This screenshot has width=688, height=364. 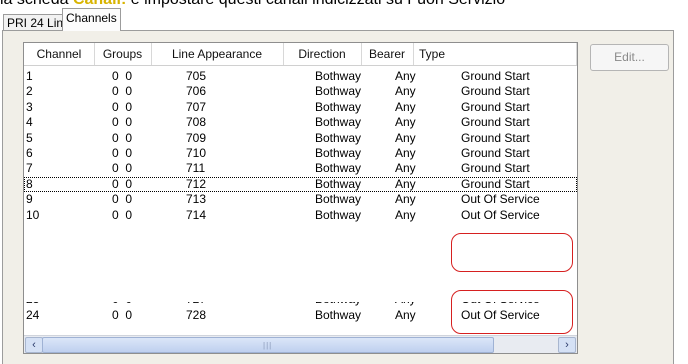 I want to click on scroll-right-icon: ›, so click(x=567, y=345).